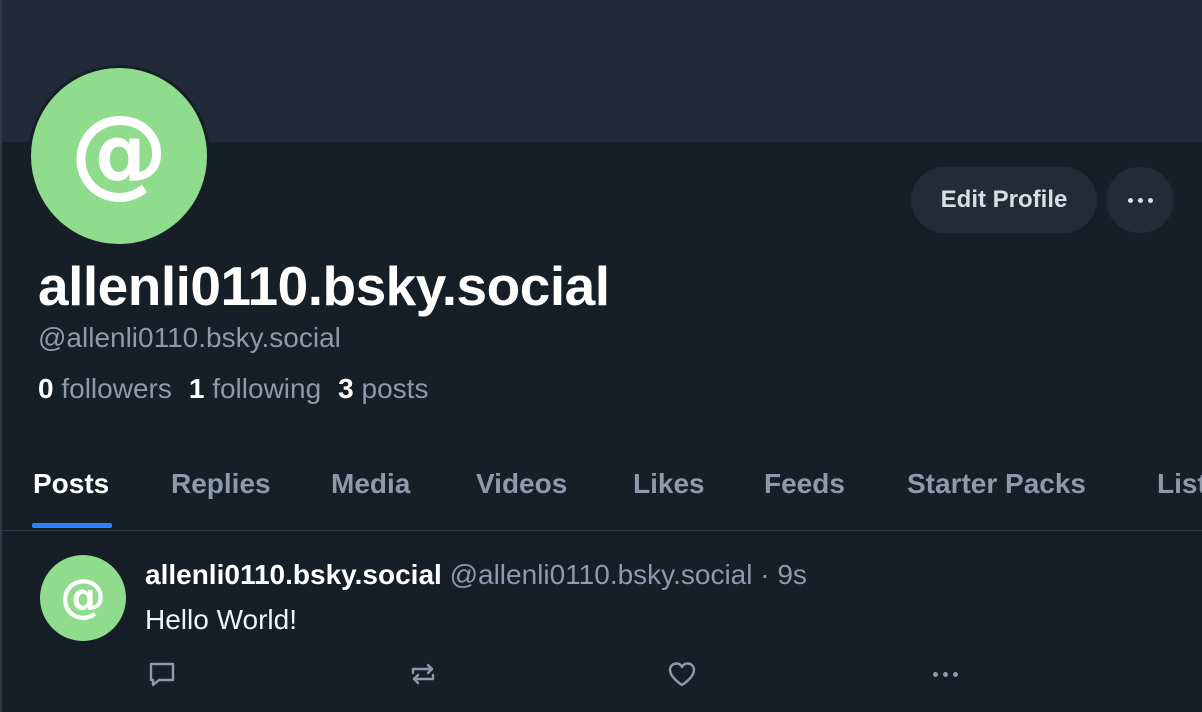 The height and width of the screenshot is (712, 1202). What do you see at coordinates (601, 574) in the screenshot?
I see `post-handle: @allenli0110.bsky.social` at bounding box center [601, 574].